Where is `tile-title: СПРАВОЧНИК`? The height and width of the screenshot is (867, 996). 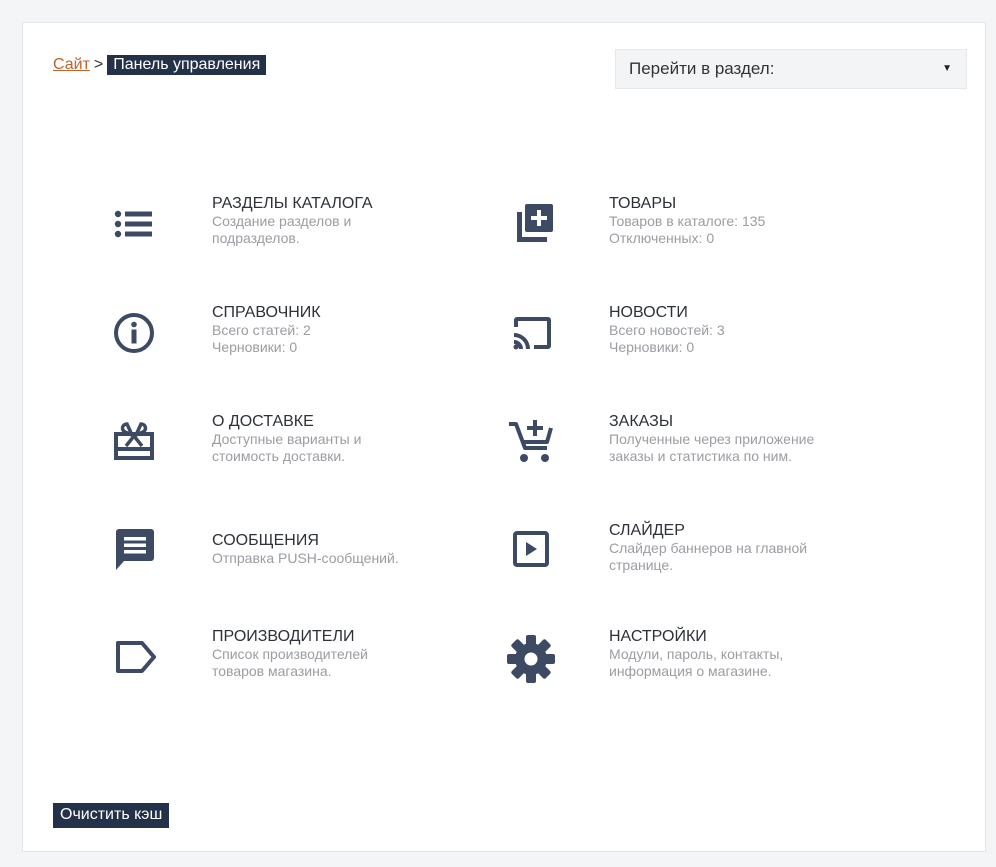
tile-title: СПРАВОЧНИК is located at coordinates (266, 312).